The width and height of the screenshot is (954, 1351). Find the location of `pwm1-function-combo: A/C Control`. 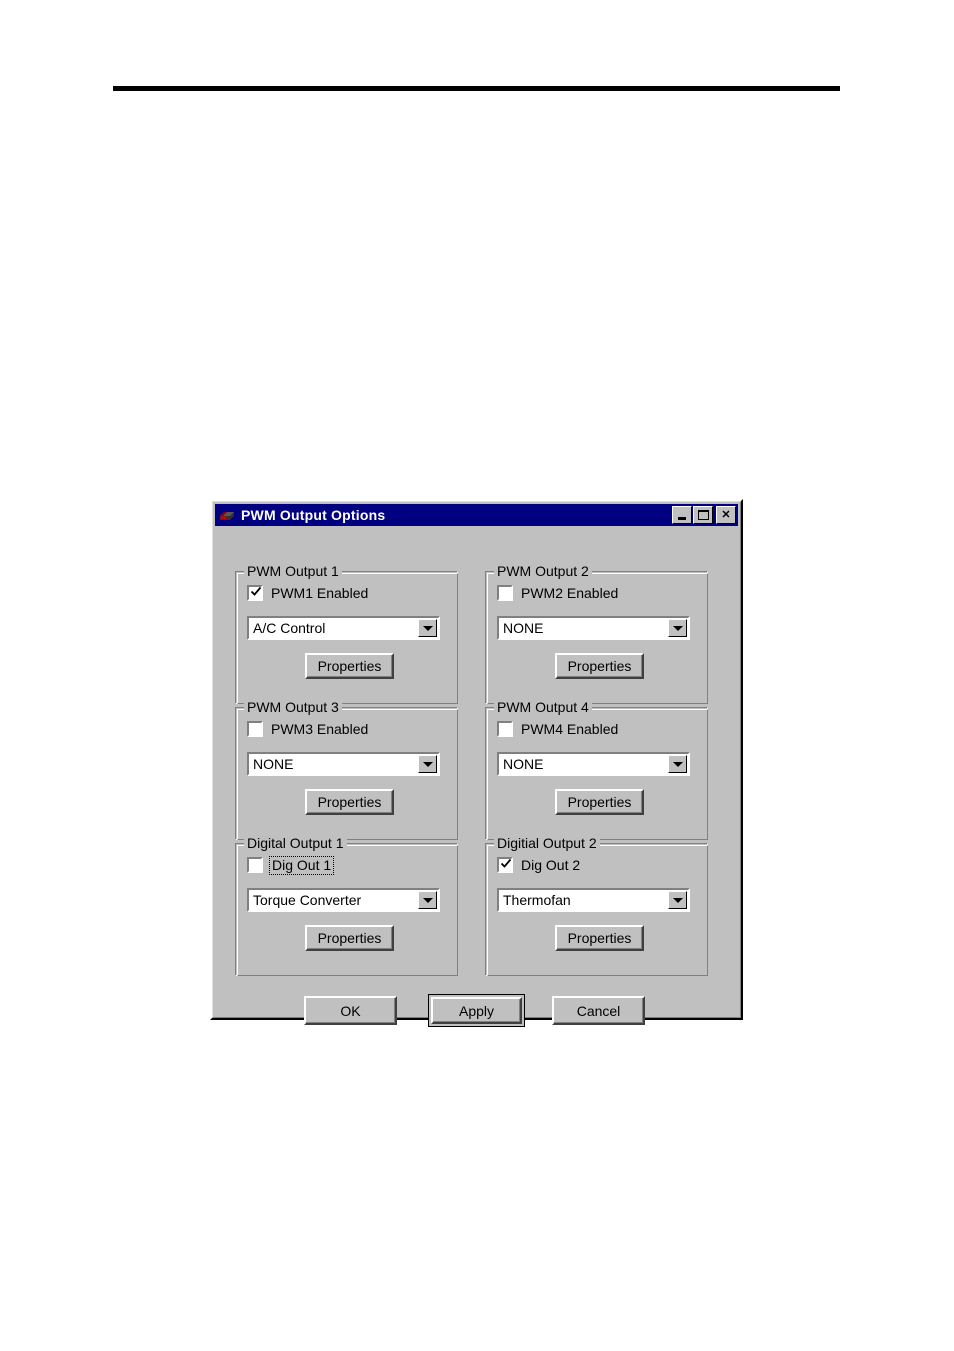

pwm1-function-combo: A/C Control is located at coordinates (343, 628).